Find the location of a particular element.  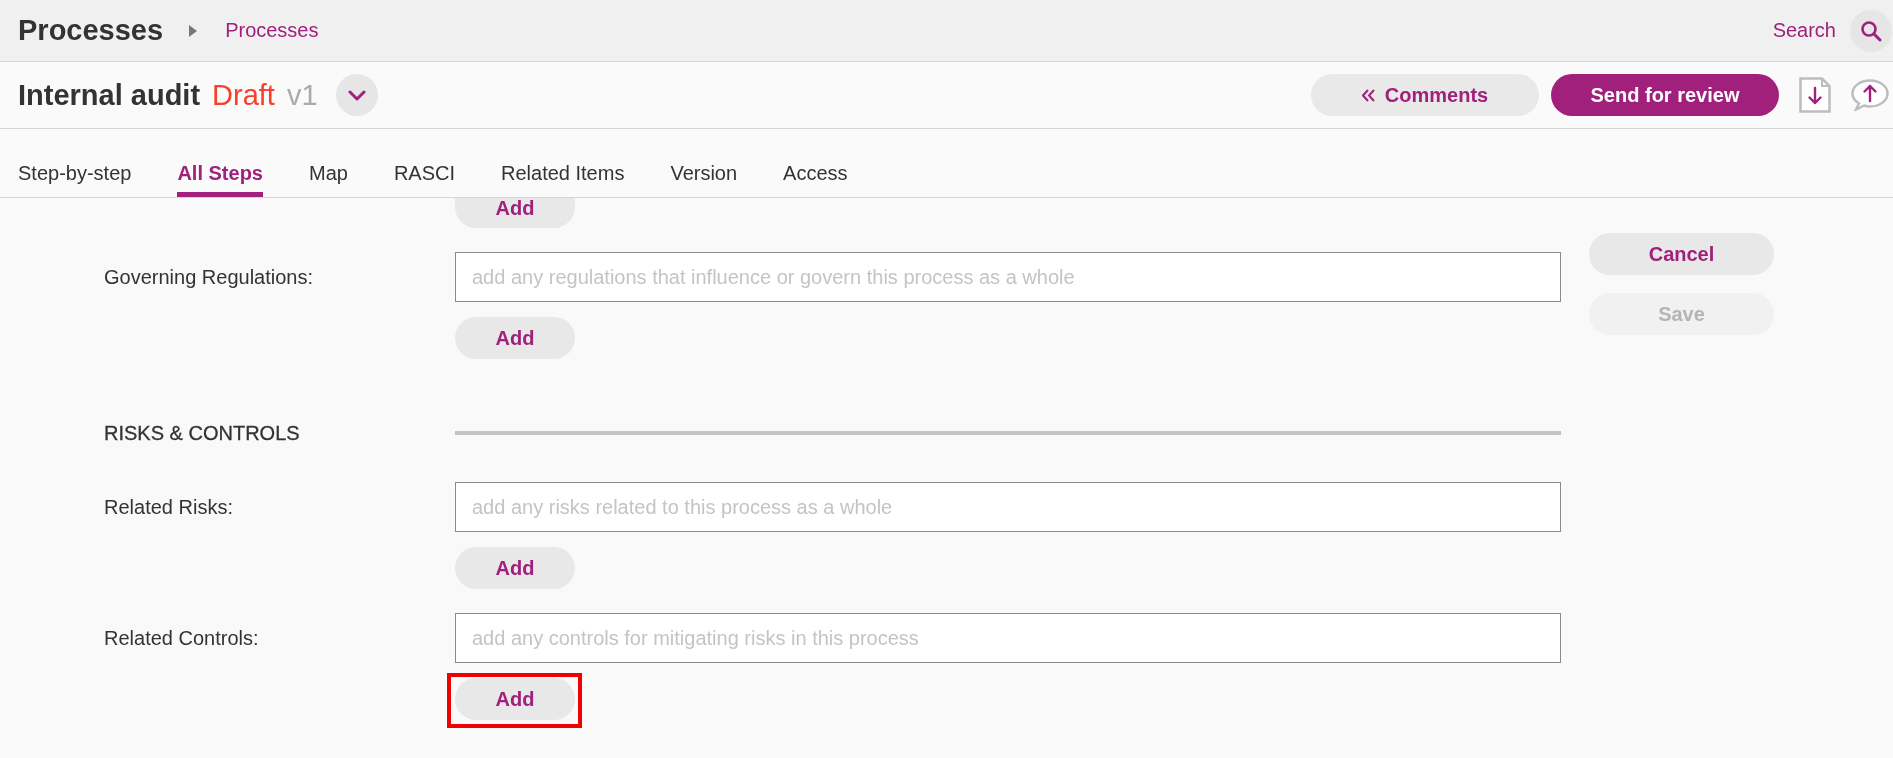

tab: All Steps is located at coordinates (220, 163).